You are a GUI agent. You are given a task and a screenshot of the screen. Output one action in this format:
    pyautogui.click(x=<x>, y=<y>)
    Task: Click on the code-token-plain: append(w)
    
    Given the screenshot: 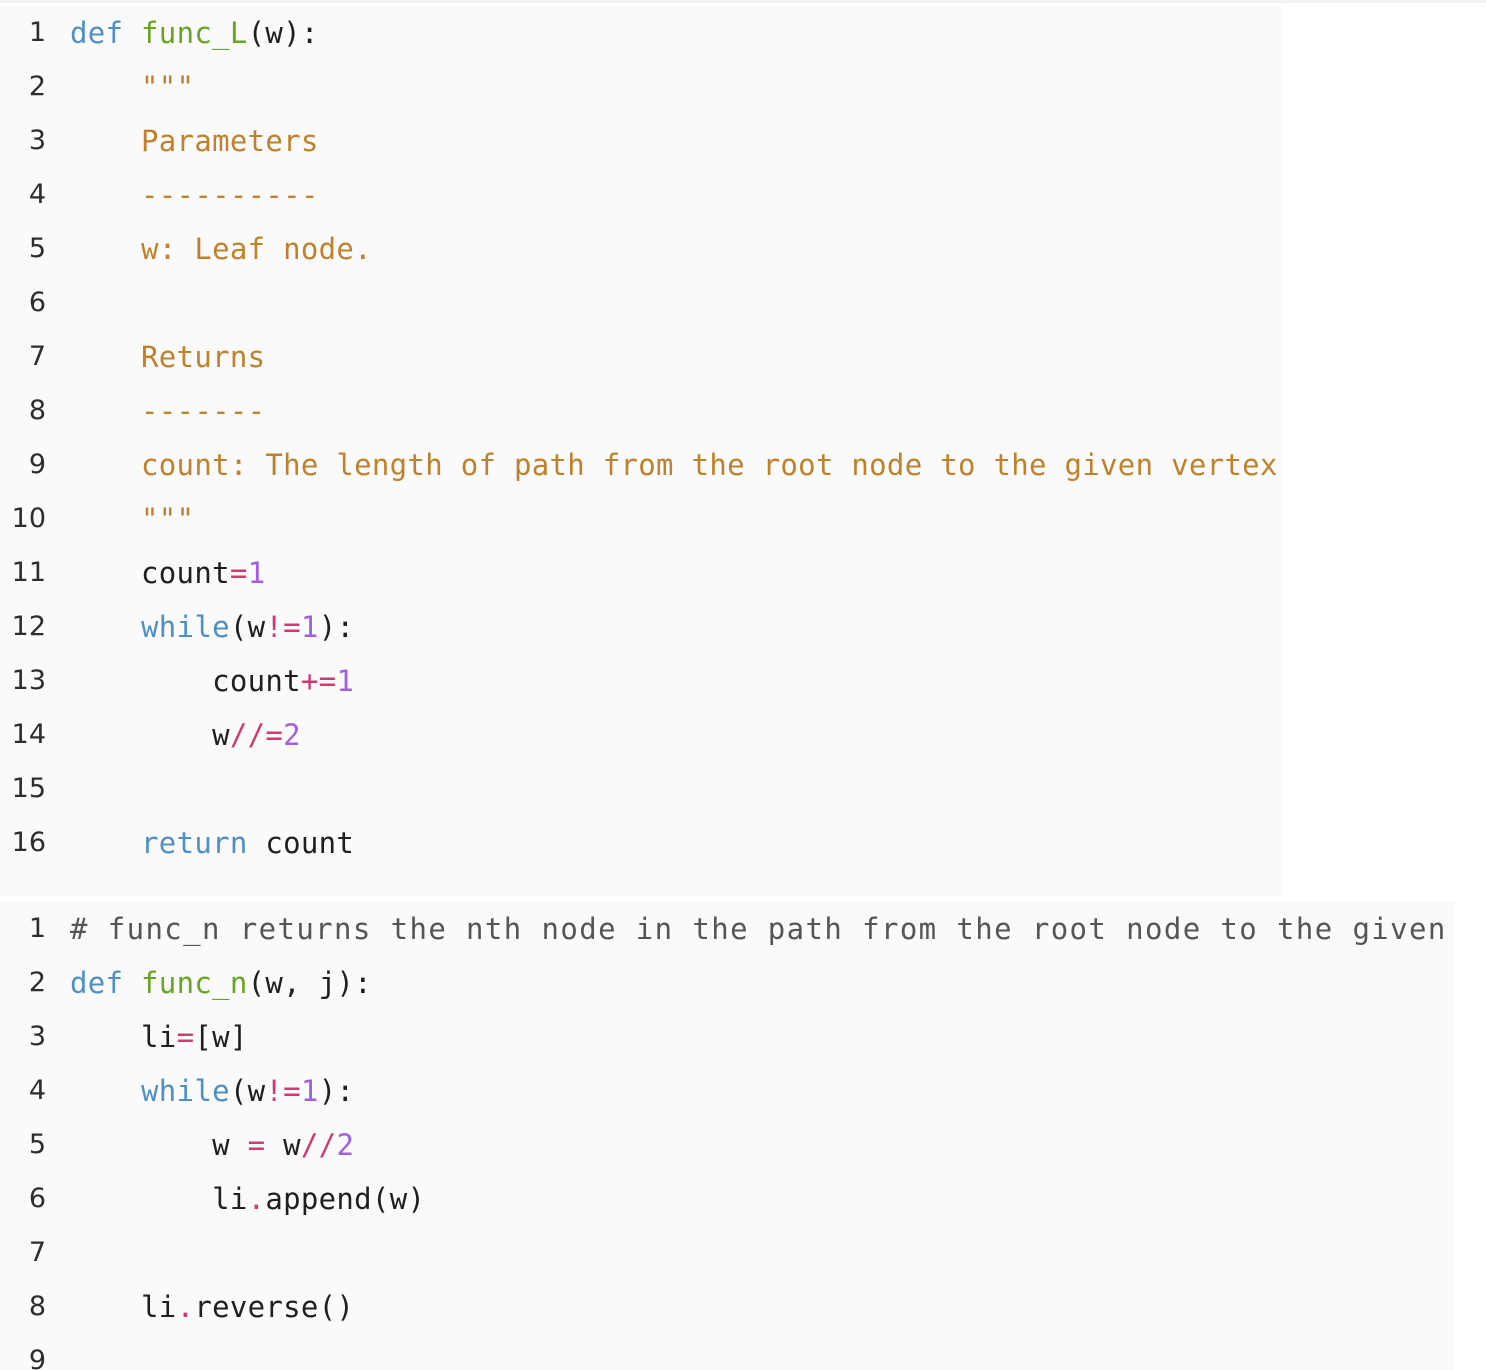 What is the action you would take?
    pyautogui.click(x=345, y=1199)
    